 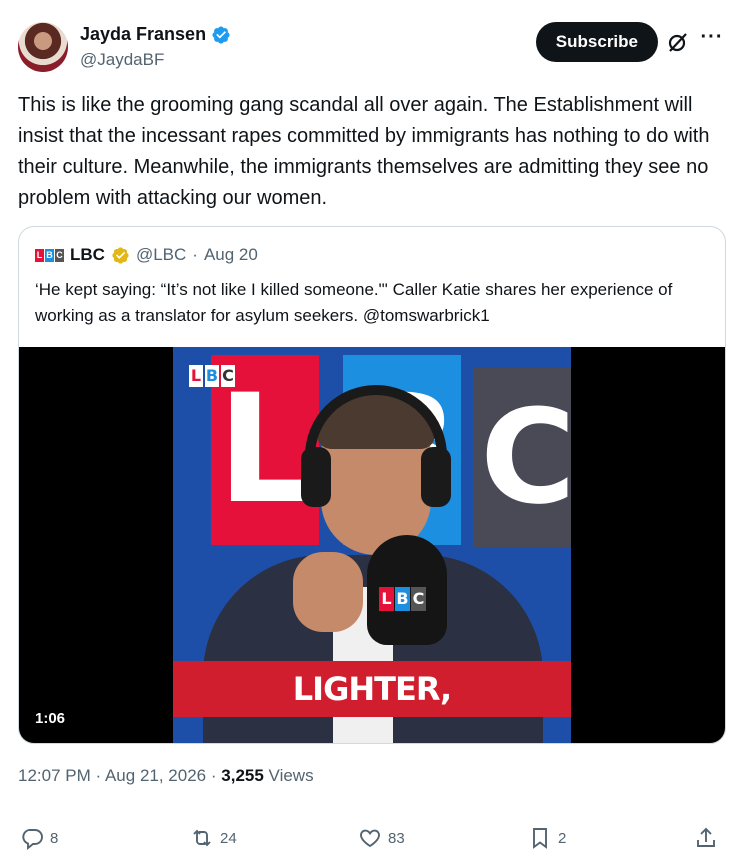 What do you see at coordinates (161, 255) in the screenshot?
I see `quoted-author-handle: @LBC` at bounding box center [161, 255].